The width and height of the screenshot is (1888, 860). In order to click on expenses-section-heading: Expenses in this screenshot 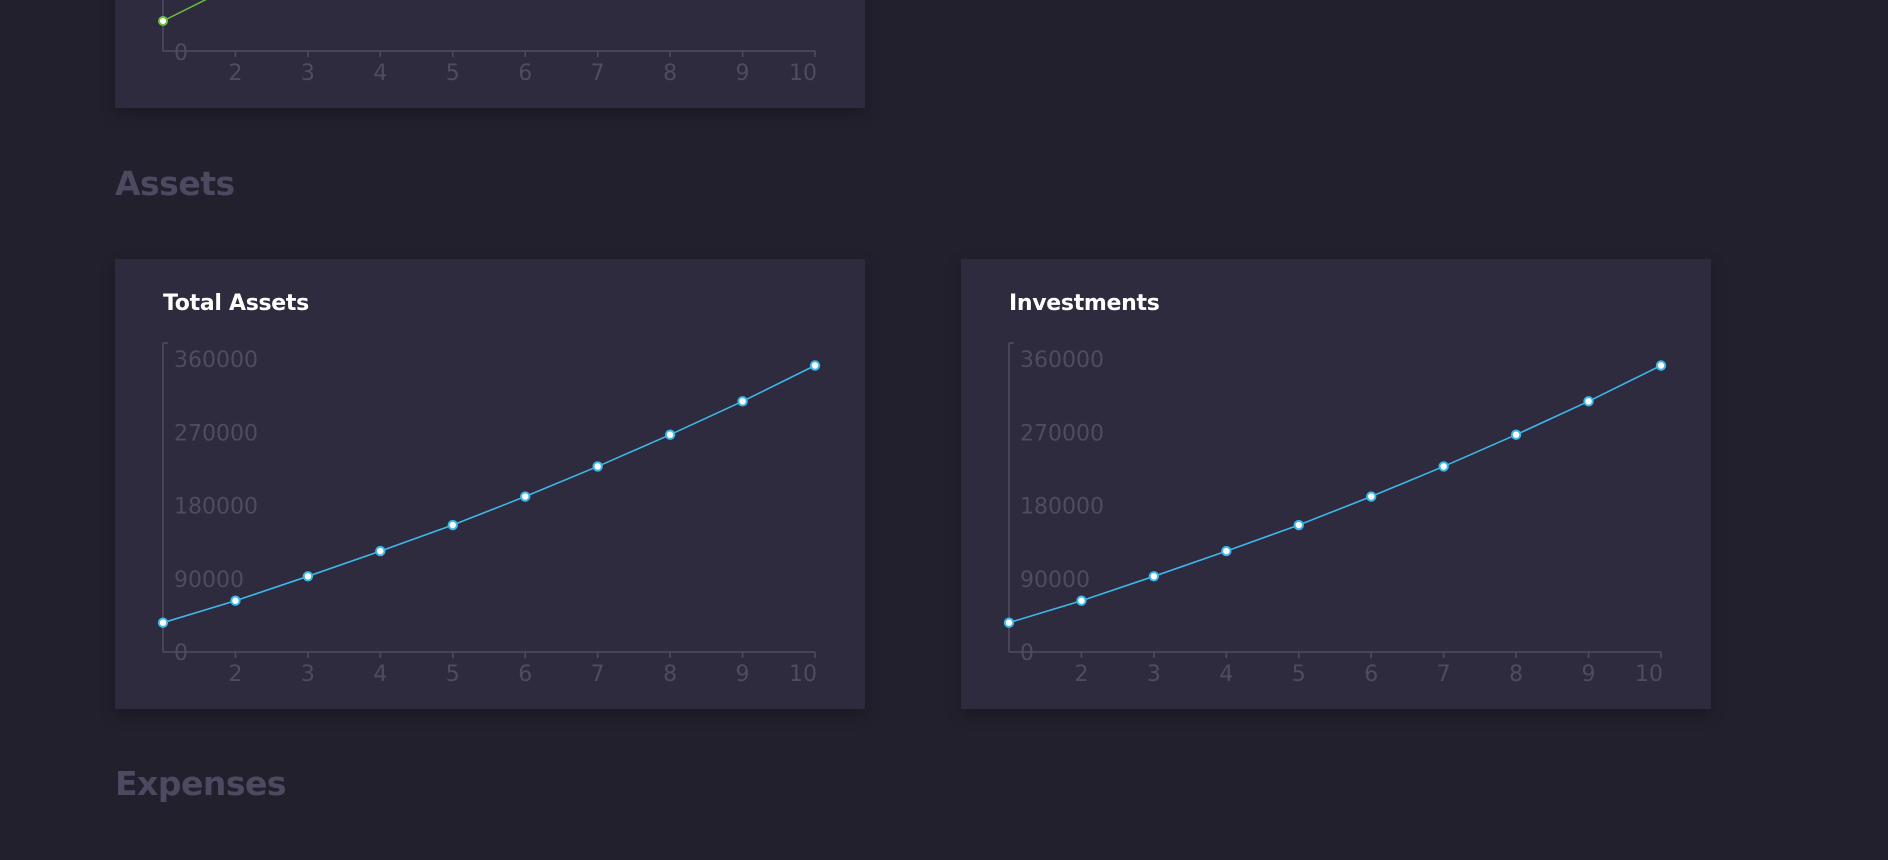, I will do `click(201, 783)`.